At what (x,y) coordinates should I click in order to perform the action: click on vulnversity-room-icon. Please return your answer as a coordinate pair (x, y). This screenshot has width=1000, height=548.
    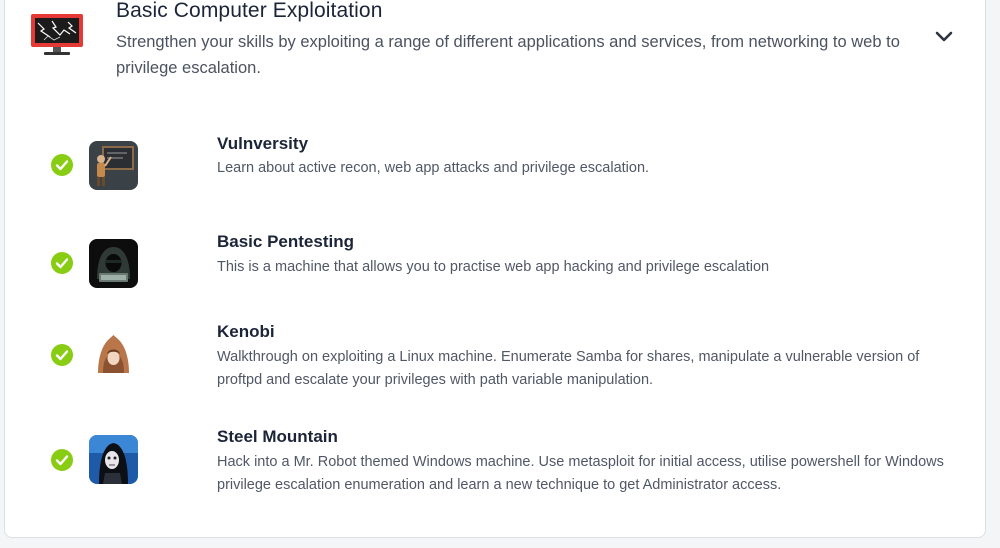
    Looking at the image, I should click on (113, 165).